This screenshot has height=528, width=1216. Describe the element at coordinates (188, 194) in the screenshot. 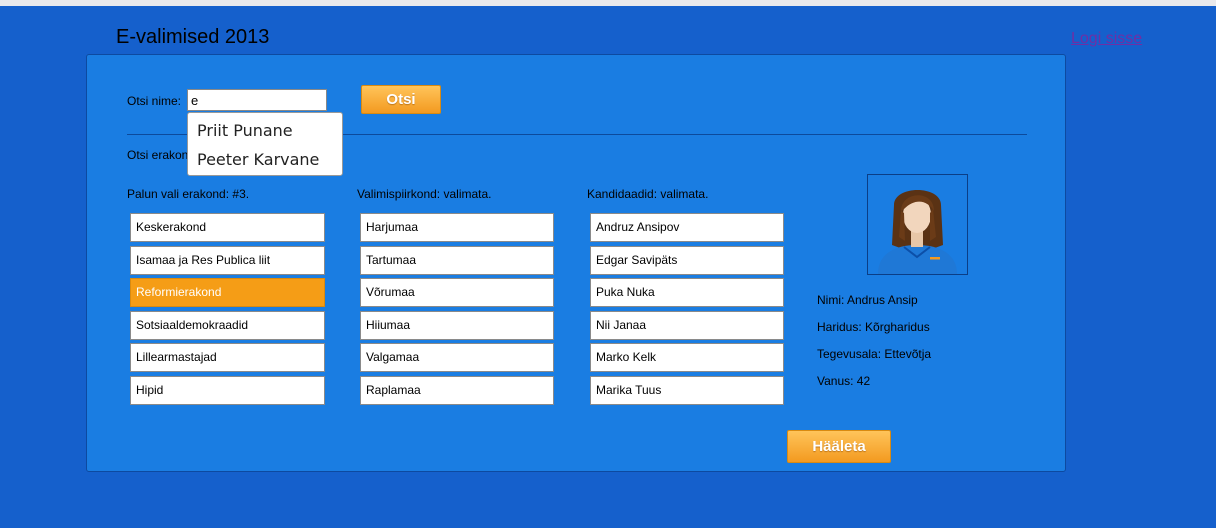

I see `parties-header: Palun vali erakond: #3.` at that location.